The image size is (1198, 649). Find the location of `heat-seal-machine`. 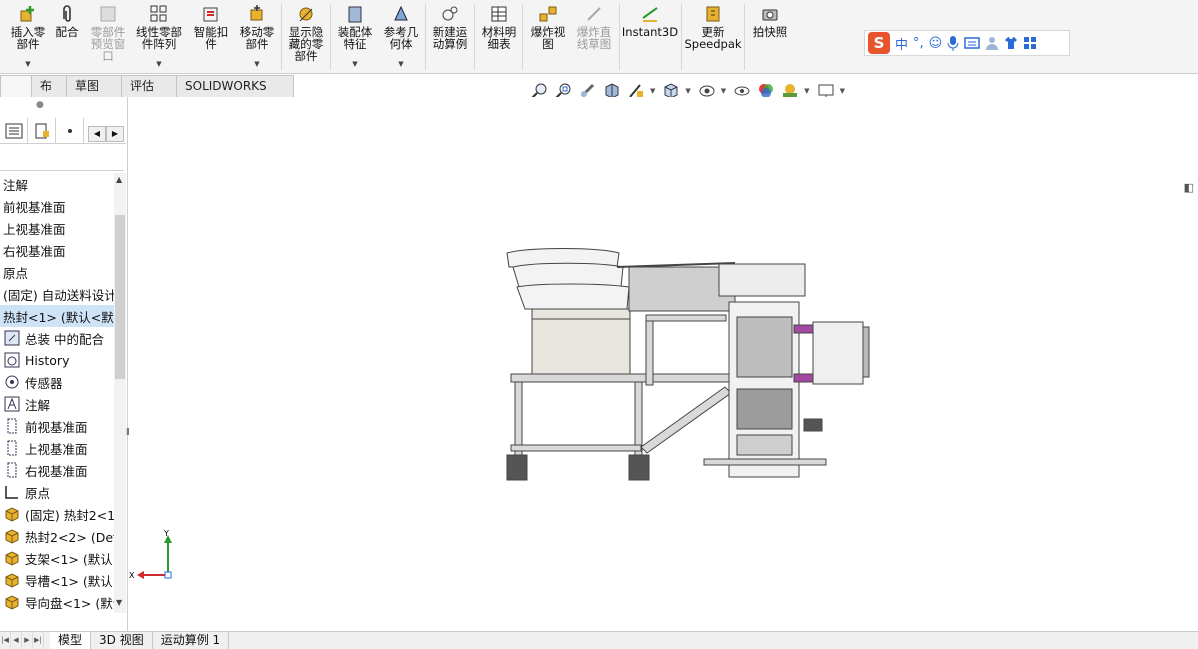

heat-seal-machine is located at coordinates (786, 370).